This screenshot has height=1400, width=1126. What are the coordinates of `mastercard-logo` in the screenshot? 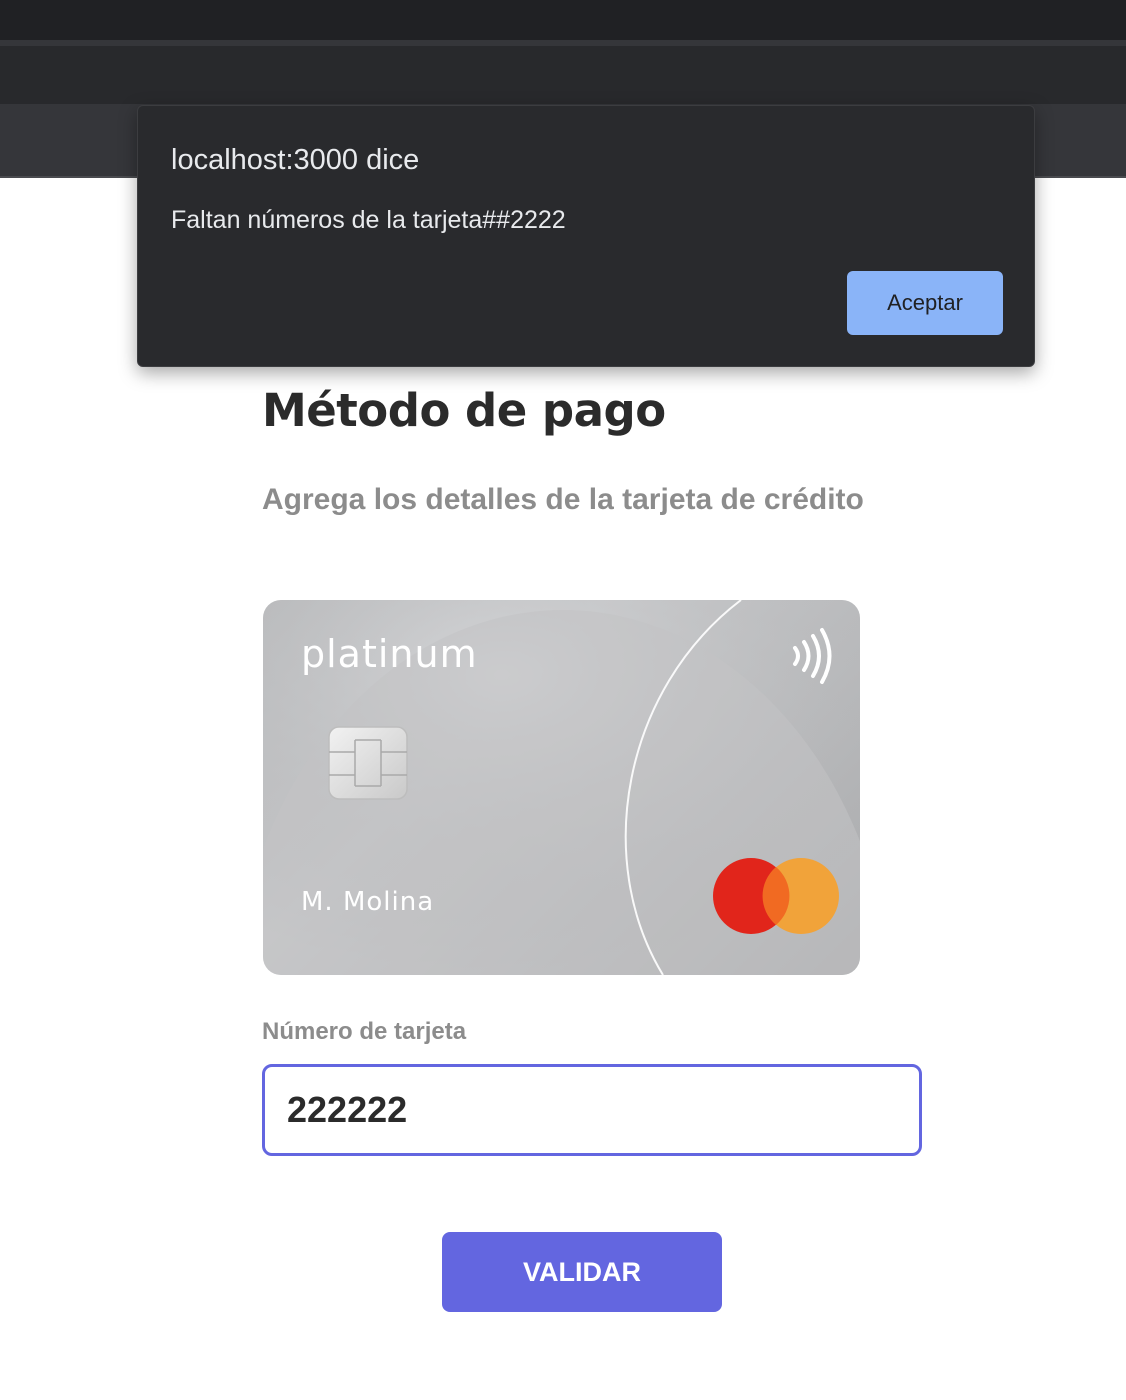 It's located at (776, 896).